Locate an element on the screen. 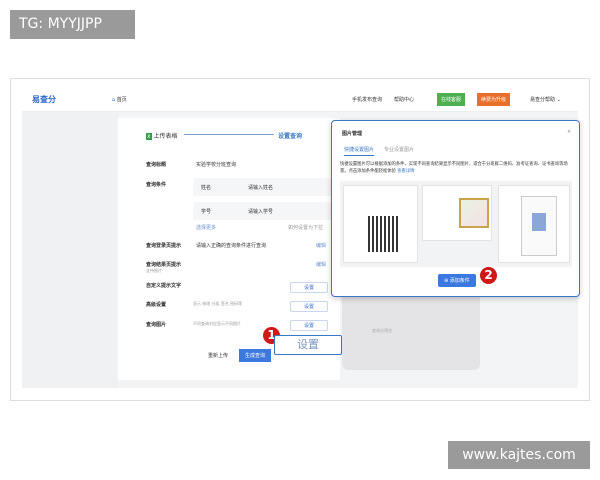 The height and width of the screenshot is (480, 600). photo-icon is located at coordinates (539, 222).